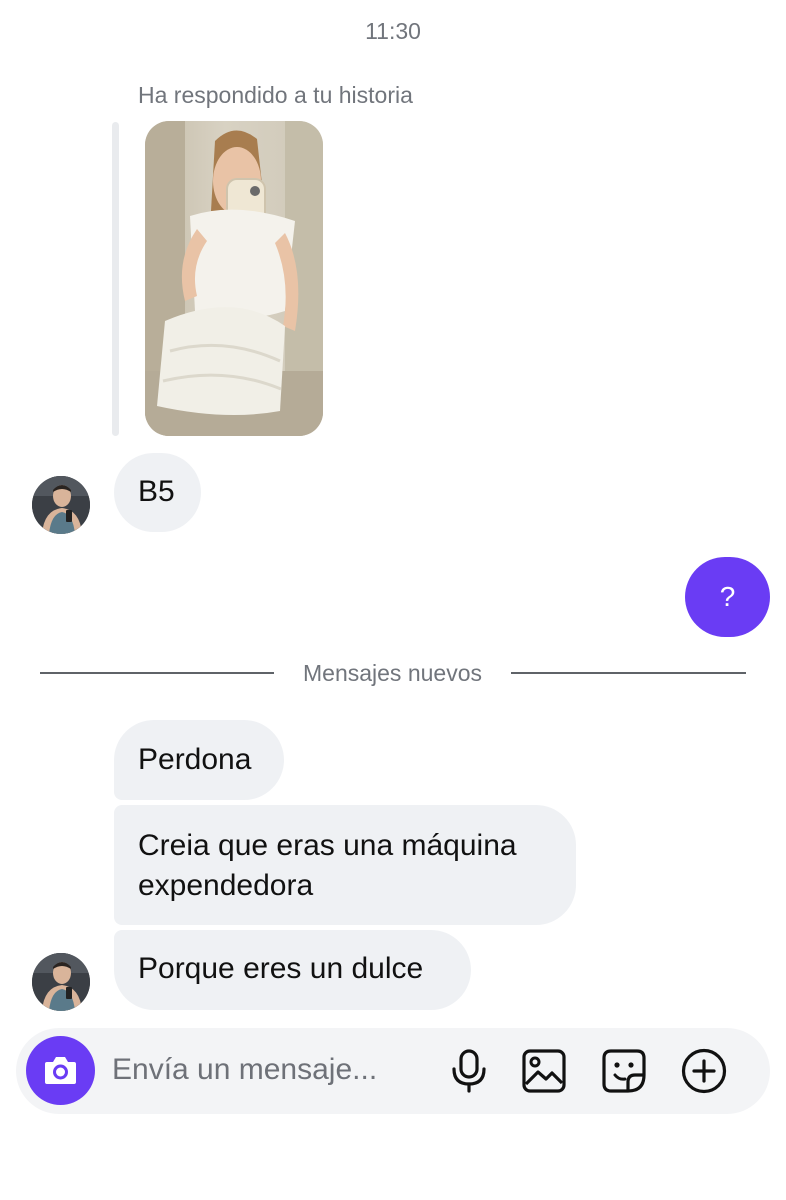 The image size is (786, 1200). I want to click on add-button, so click(704, 1071).